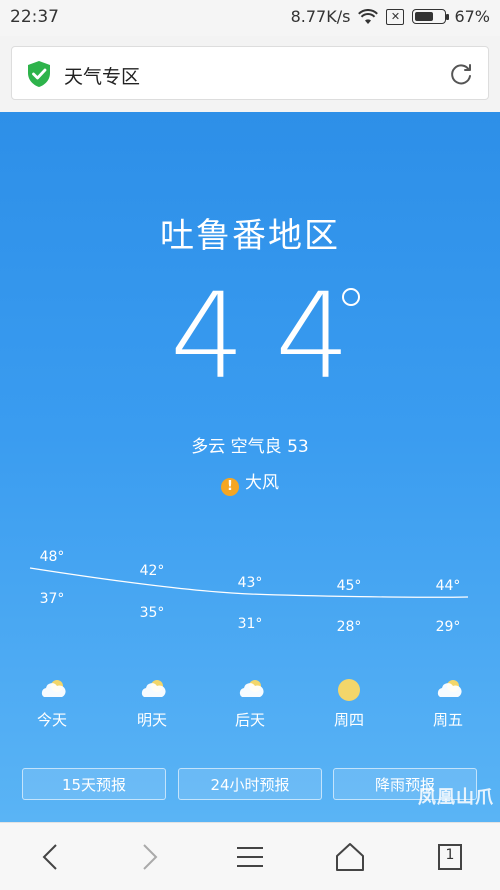 Image resolution: width=500 pixels, height=890 pixels. I want to click on page-title: 天气专区, so click(102, 77).